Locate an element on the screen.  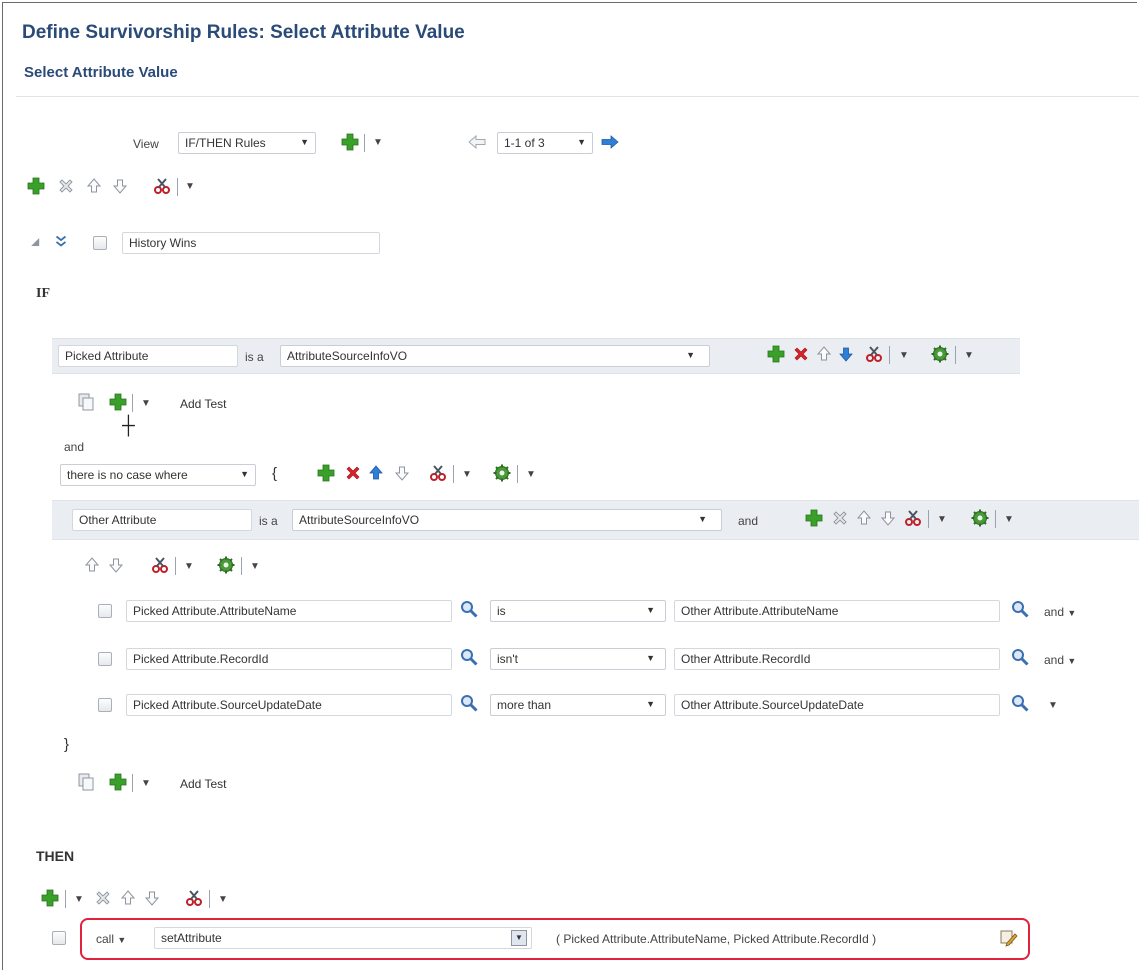
pager-select: 1-1 of 3 ▼ is located at coordinates (545, 143).